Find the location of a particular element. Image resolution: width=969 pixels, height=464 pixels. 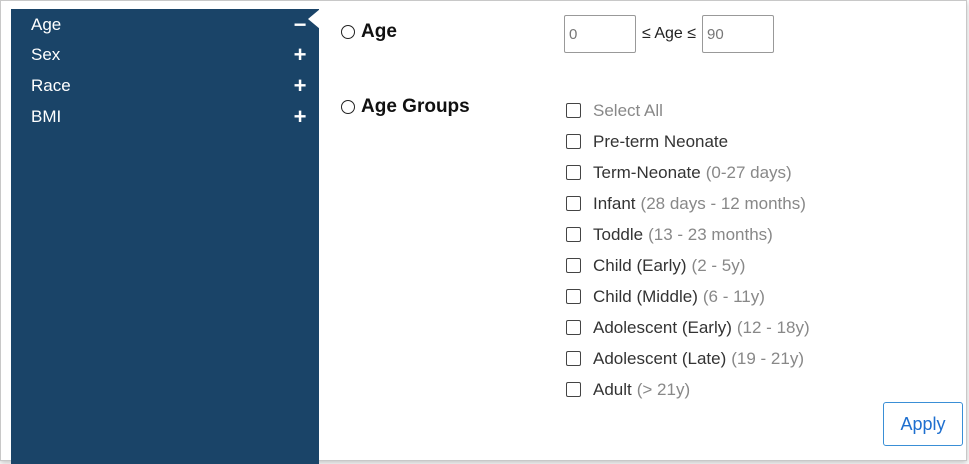

age-group-range: (2 - 5y) is located at coordinates (718, 265).